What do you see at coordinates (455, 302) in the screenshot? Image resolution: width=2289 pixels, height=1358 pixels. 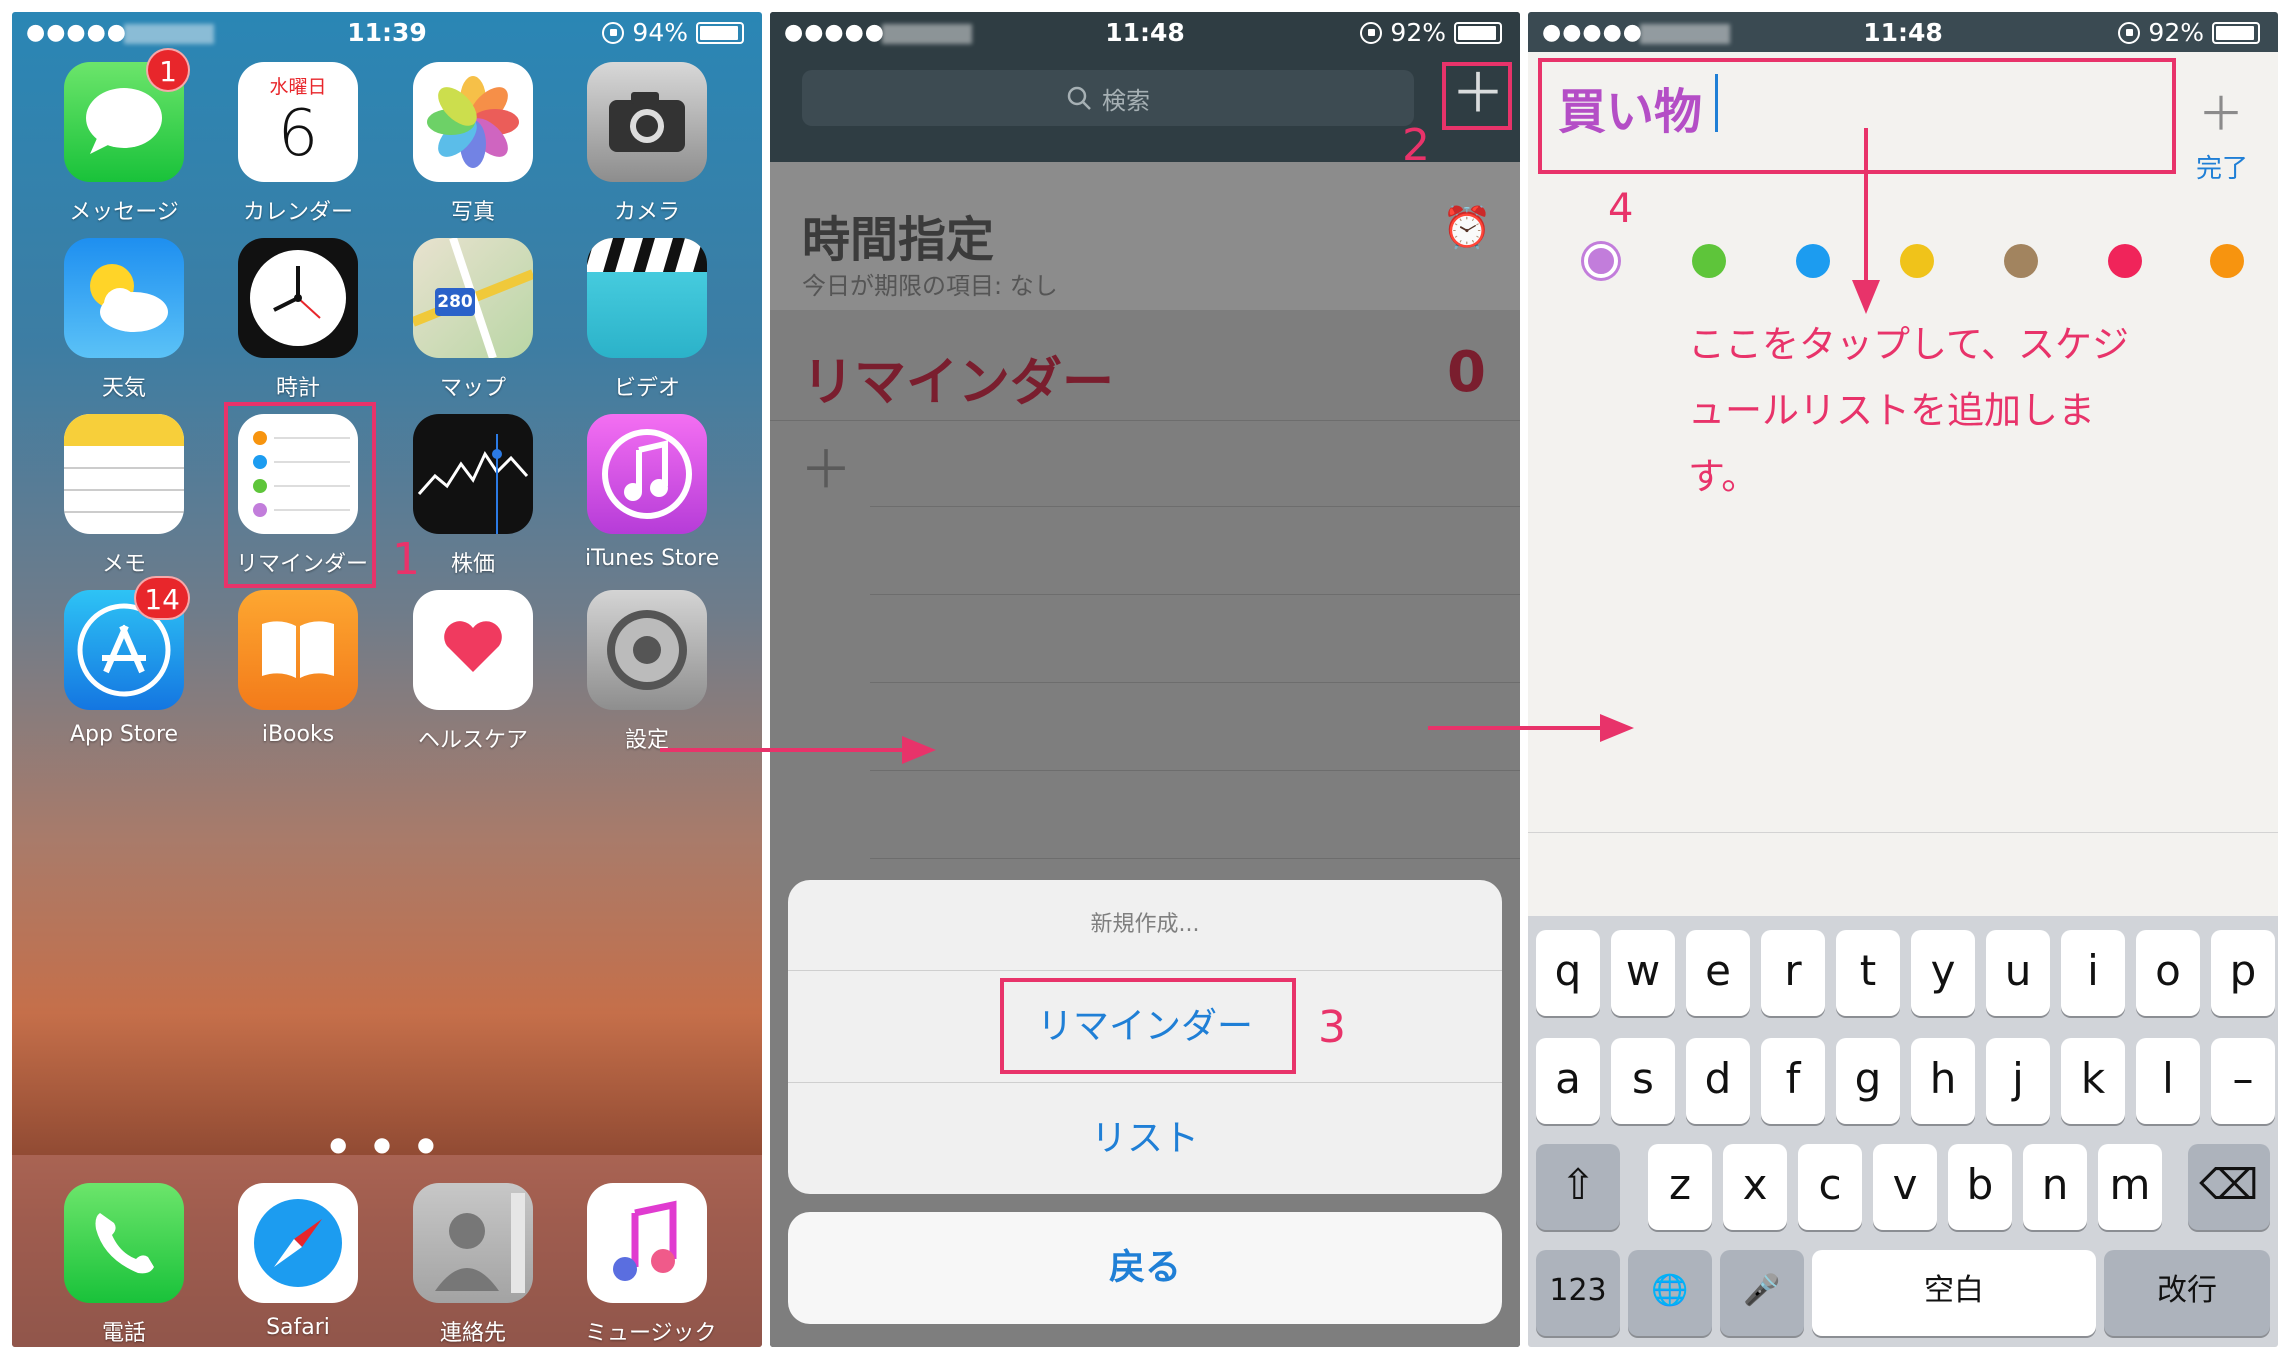 I see `highway-sign: 280` at bounding box center [455, 302].